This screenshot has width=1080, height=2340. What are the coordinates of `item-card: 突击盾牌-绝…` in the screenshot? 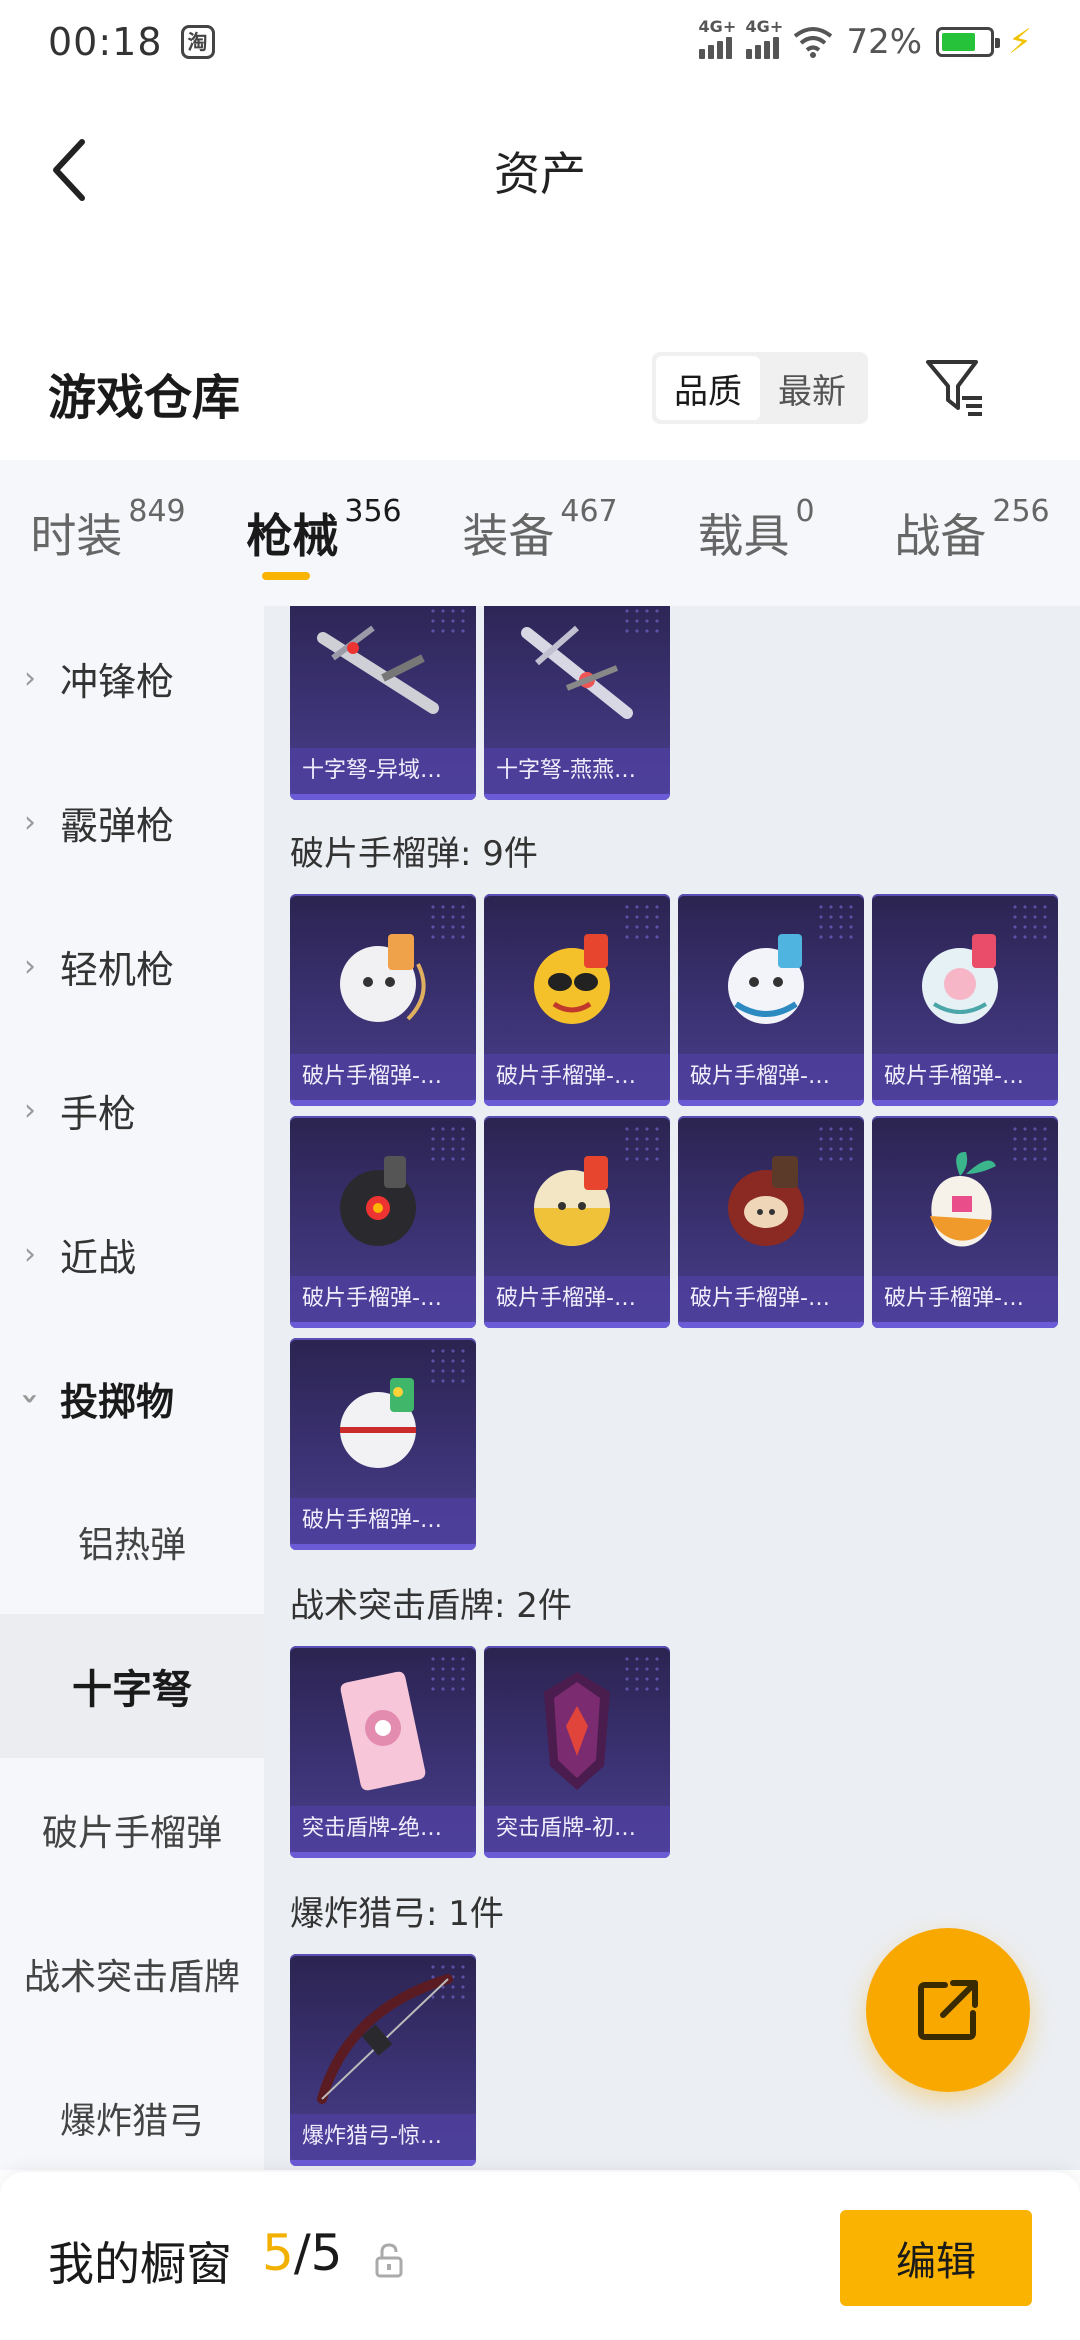 It's located at (383, 1752).